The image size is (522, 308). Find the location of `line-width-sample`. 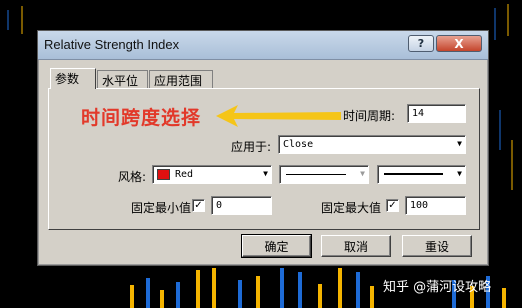

line-width-sample is located at coordinates (413, 174).